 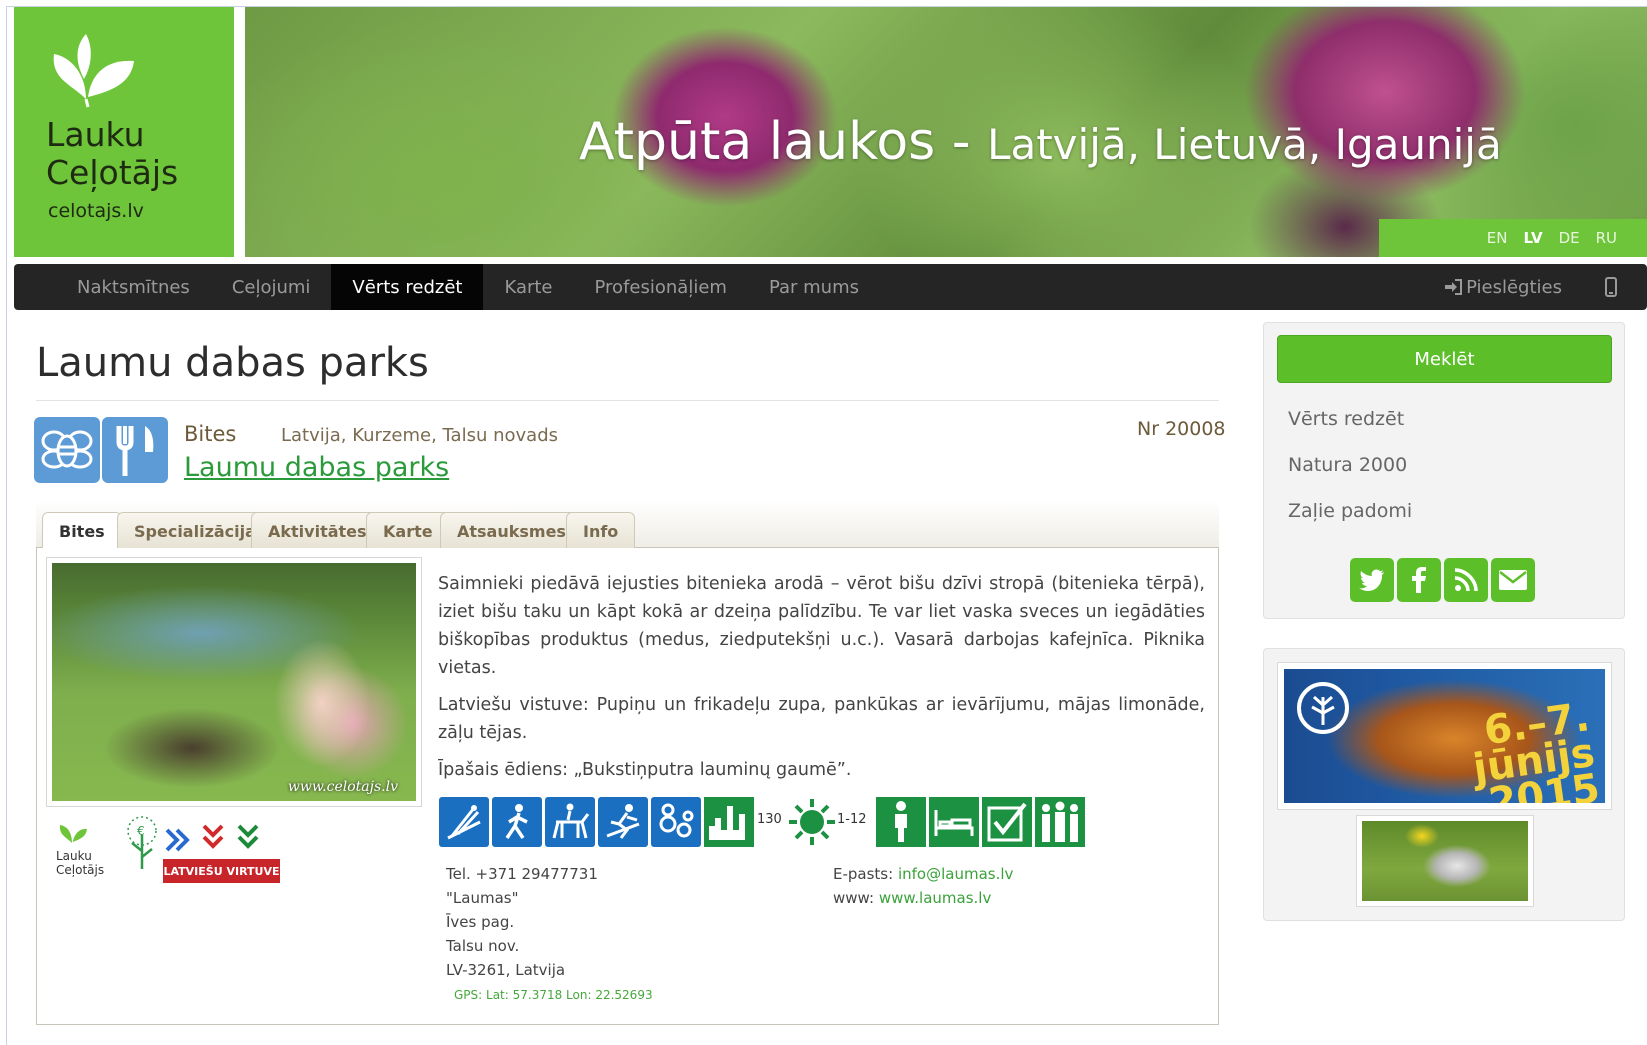 What do you see at coordinates (407, 287) in the screenshot?
I see `nav-item-verts-redzet: Vērts redzēt` at bounding box center [407, 287].